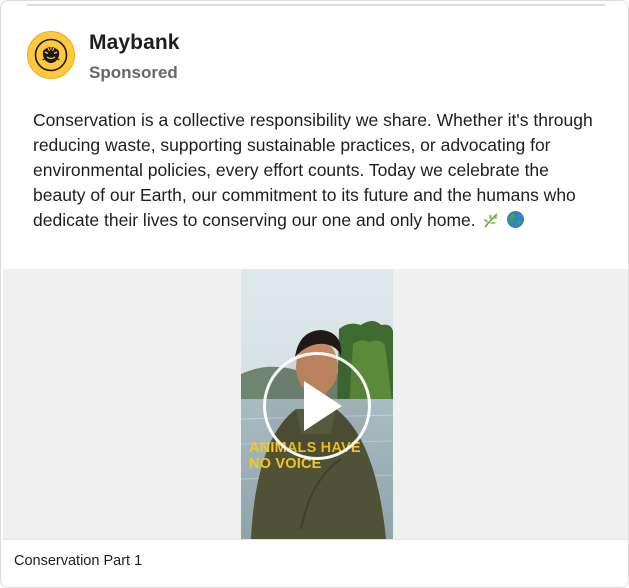  What do you see at coordinates (515, 223) in the screenshot?
I see `globe-icon` at bounding box center [515, 223].